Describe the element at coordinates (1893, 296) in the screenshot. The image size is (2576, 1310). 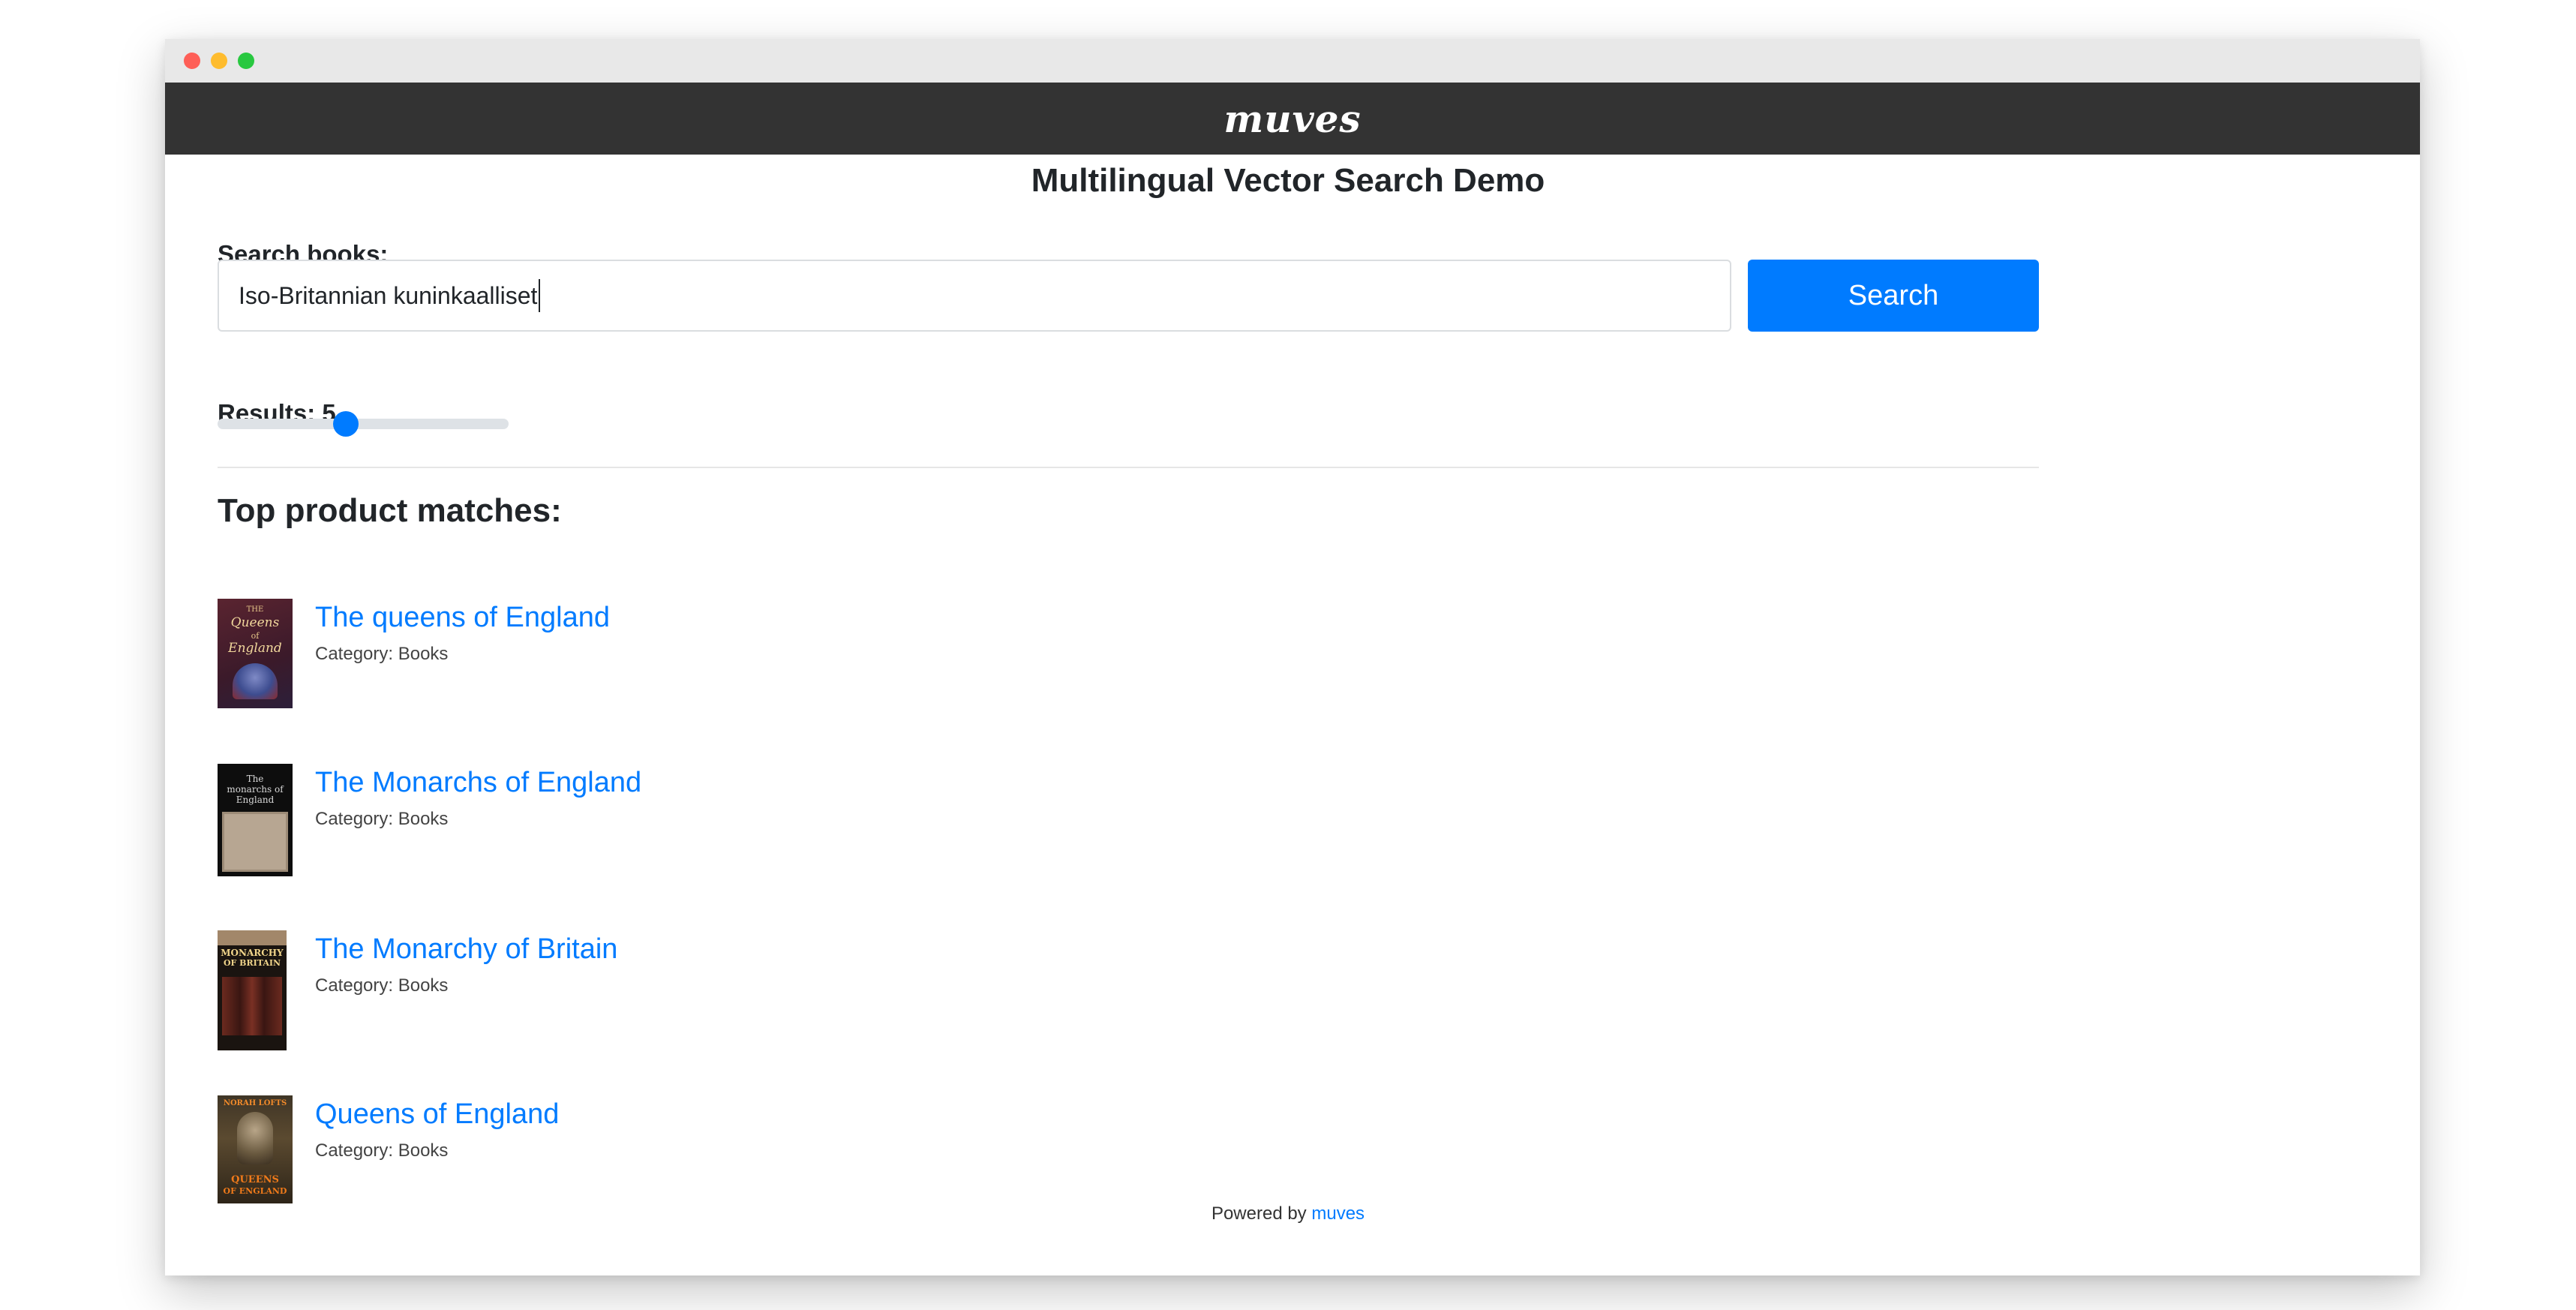
I see `search-button: Search` at that location.